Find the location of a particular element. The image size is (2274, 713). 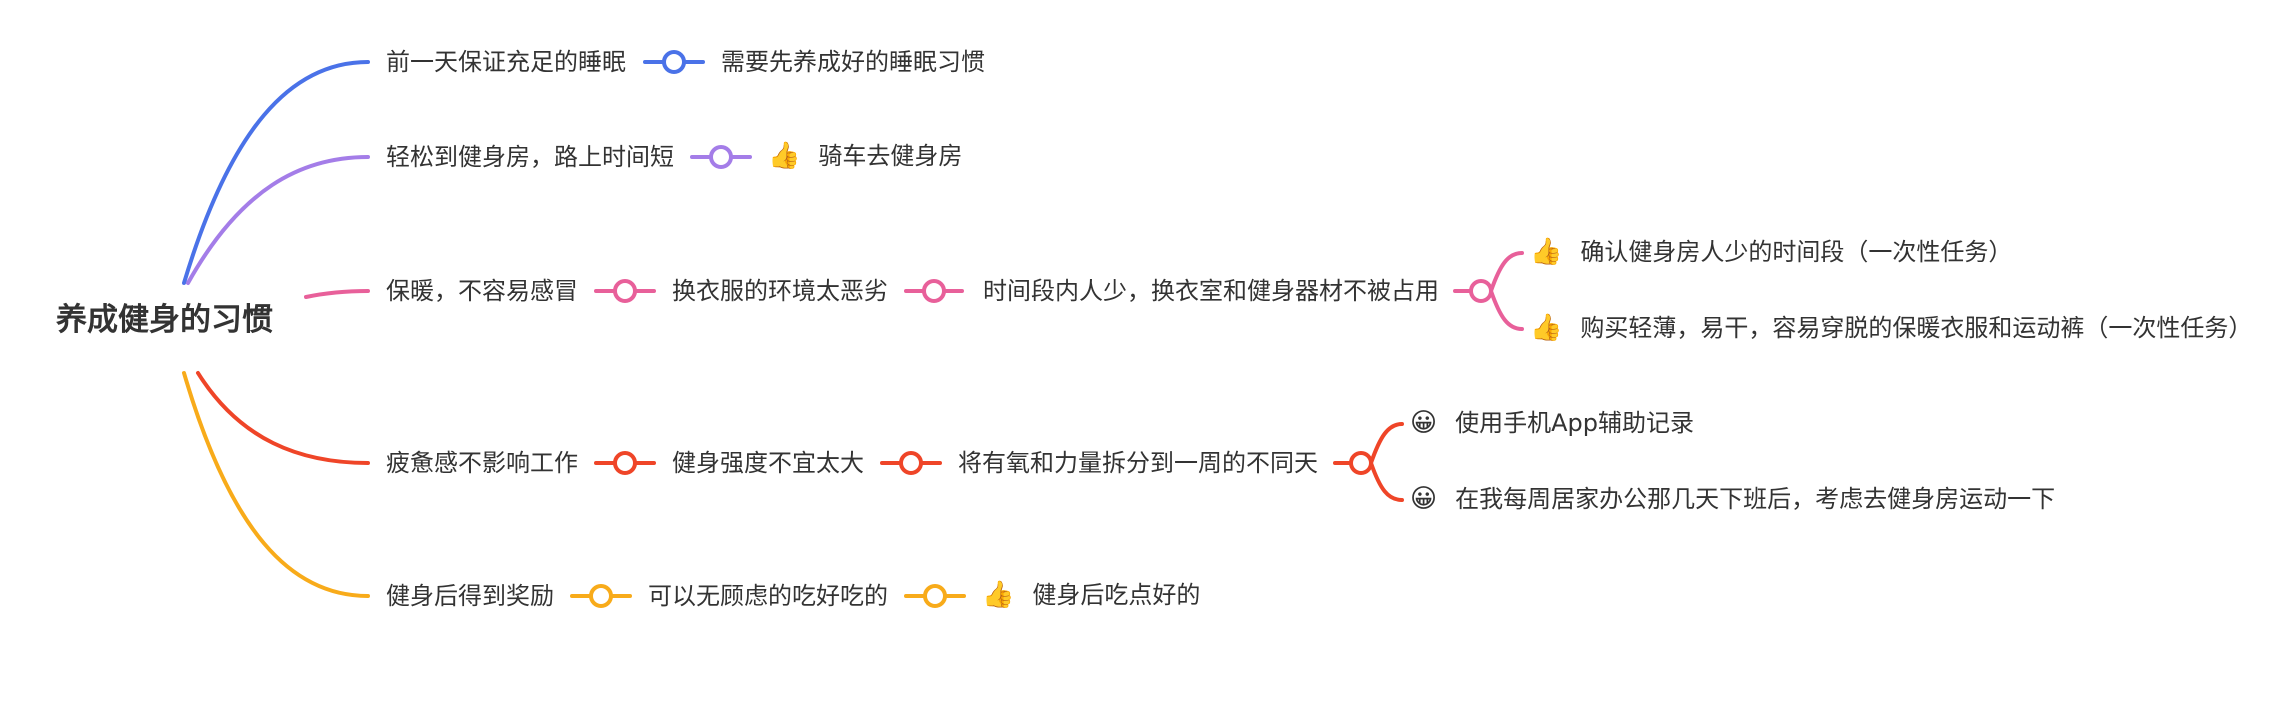

topic-purple-1: 轻松到健身房，路上时间短 is located at coordinates (530, 157).